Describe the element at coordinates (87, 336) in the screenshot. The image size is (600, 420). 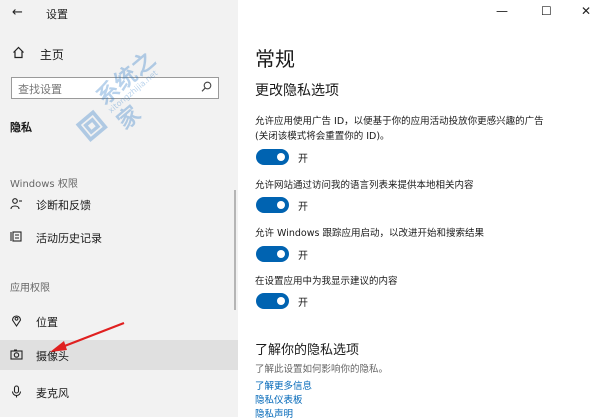
I see `annotation-arrow-icon` at that location.